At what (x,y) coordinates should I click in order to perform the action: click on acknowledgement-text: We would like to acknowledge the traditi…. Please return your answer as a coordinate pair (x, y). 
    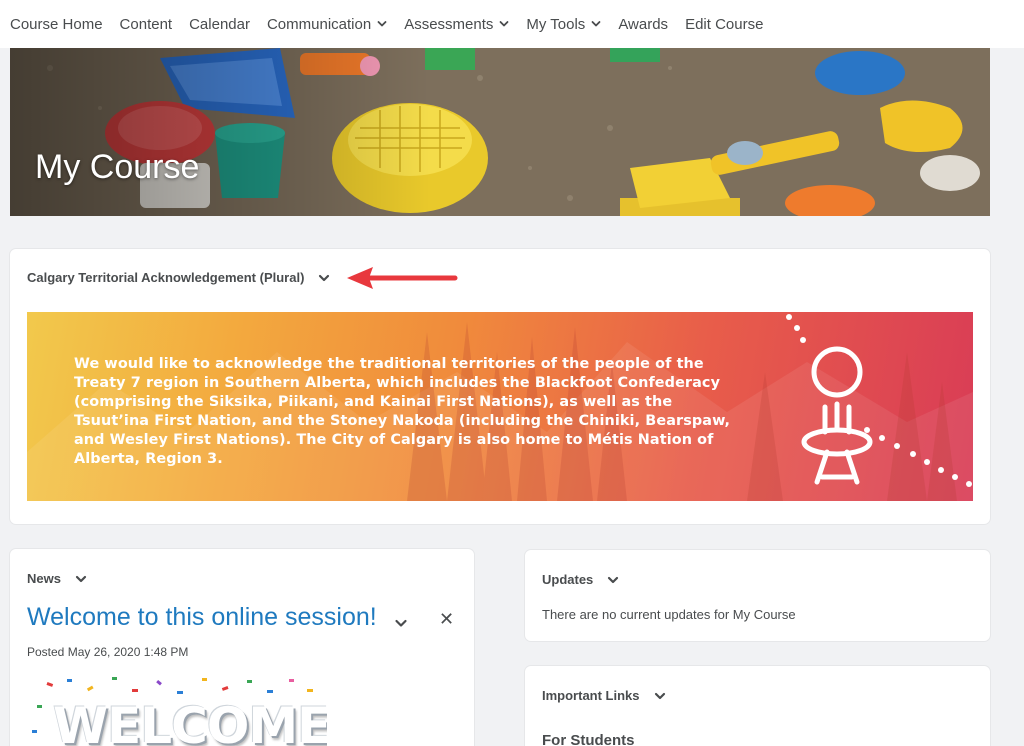
    Looking at the image, I should click on (402, 411).